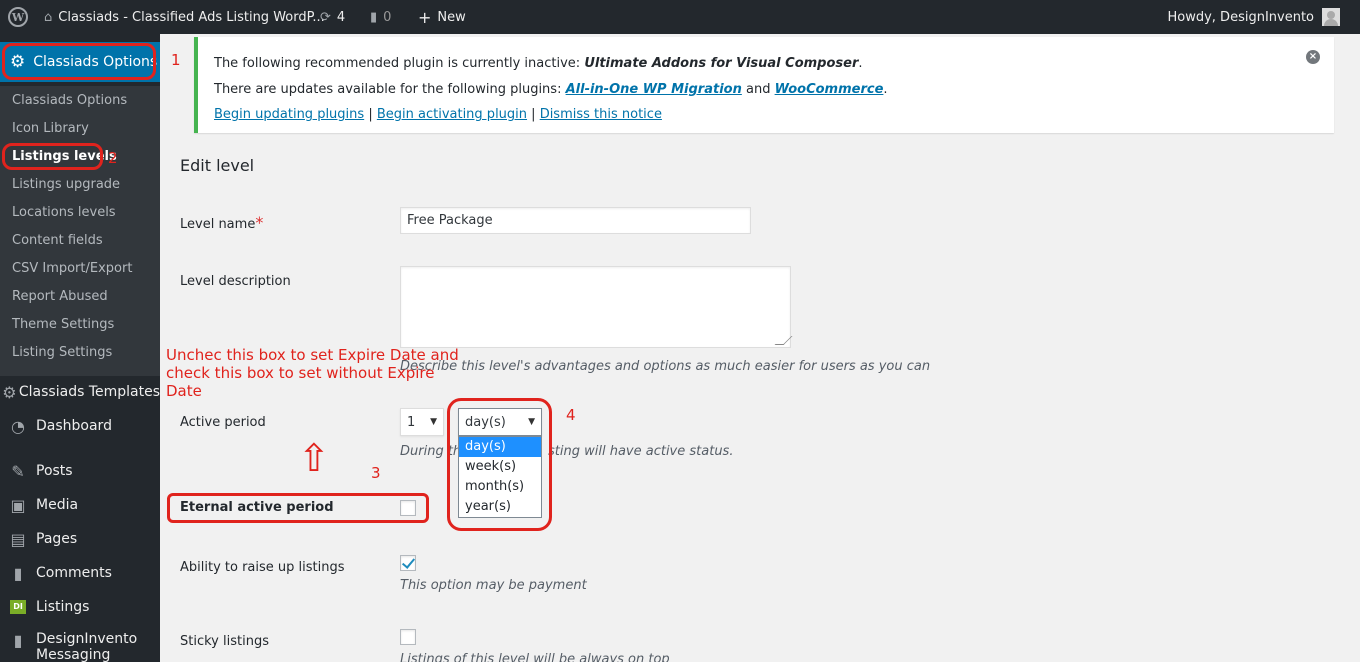 The height and width of the screenshot is (662, 1360). Describe the element at coordinates (332, 17) in the screenshot. I see `updates-link: ⟳ 4` at that location.